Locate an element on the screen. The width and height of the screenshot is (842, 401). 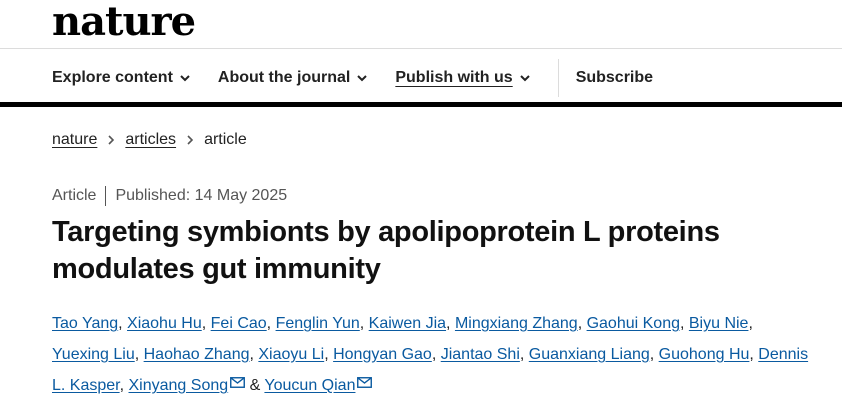
published-date: Published: 14 May 2025 is located at coordinates (201, 195).